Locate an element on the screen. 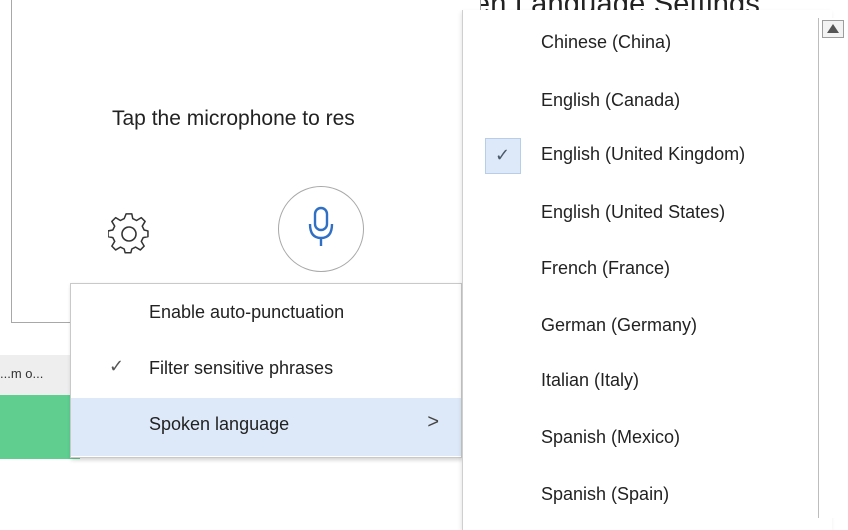  dictation-prompt: Tap the microphone to res is located at coordinates (233, 118).